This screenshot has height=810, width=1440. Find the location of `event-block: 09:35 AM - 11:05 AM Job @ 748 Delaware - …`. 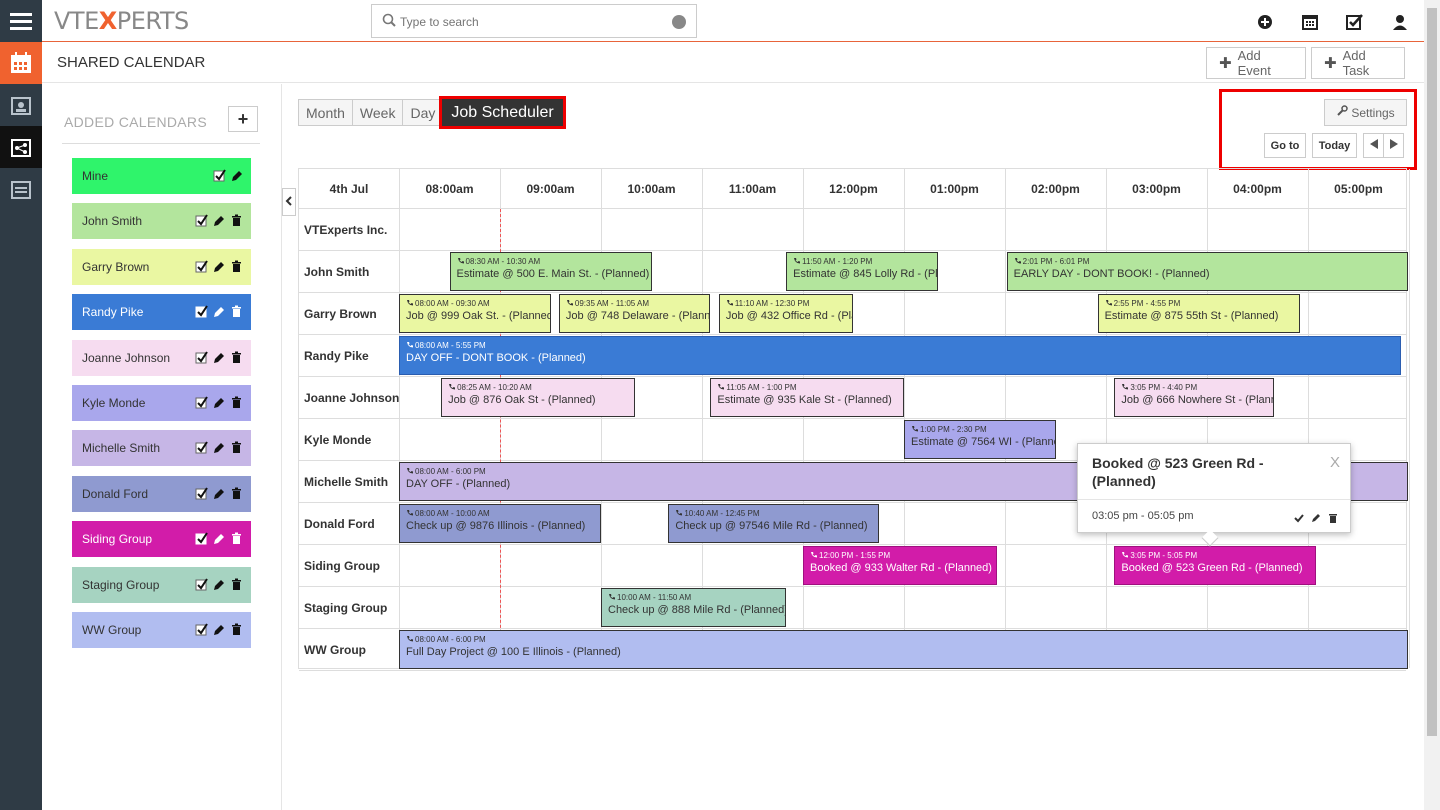

event-block: 09:35 AM - 11:05 AM Job @ 748 Delaware - … is located at coordinates (634, 313).